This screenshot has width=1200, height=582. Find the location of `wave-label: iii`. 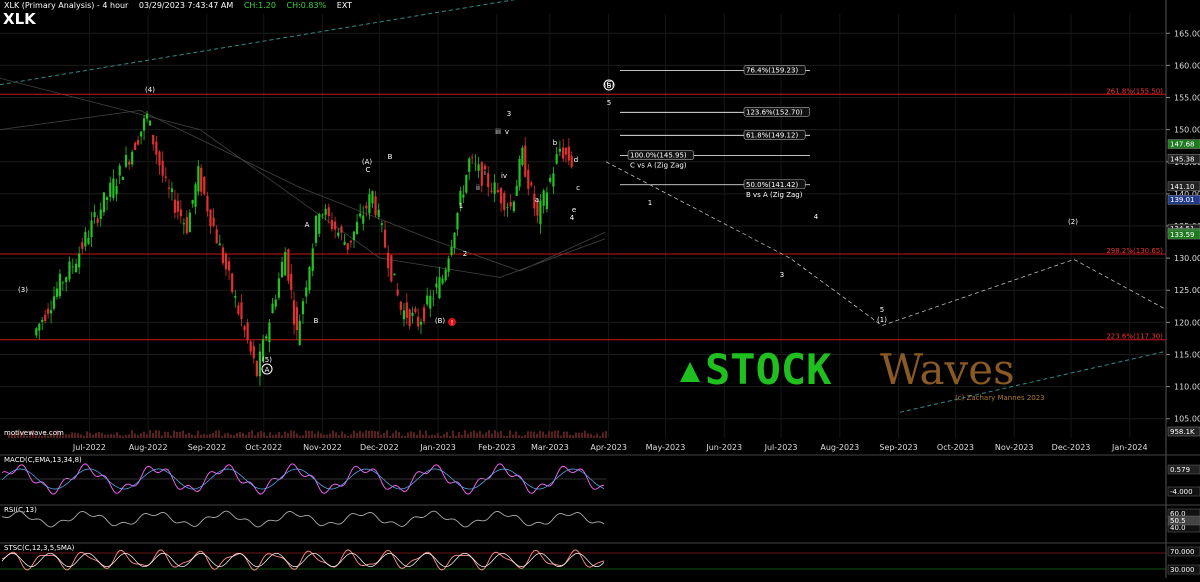

wave-label: iii is located at coordinates (498, 132).